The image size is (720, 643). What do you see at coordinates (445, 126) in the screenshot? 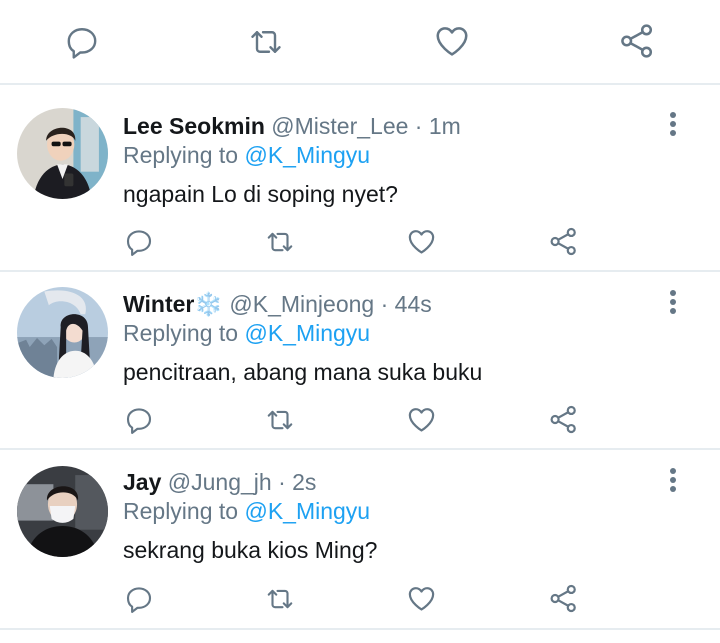
I see `timestamp: 1m` at bounding box center [445, 126].